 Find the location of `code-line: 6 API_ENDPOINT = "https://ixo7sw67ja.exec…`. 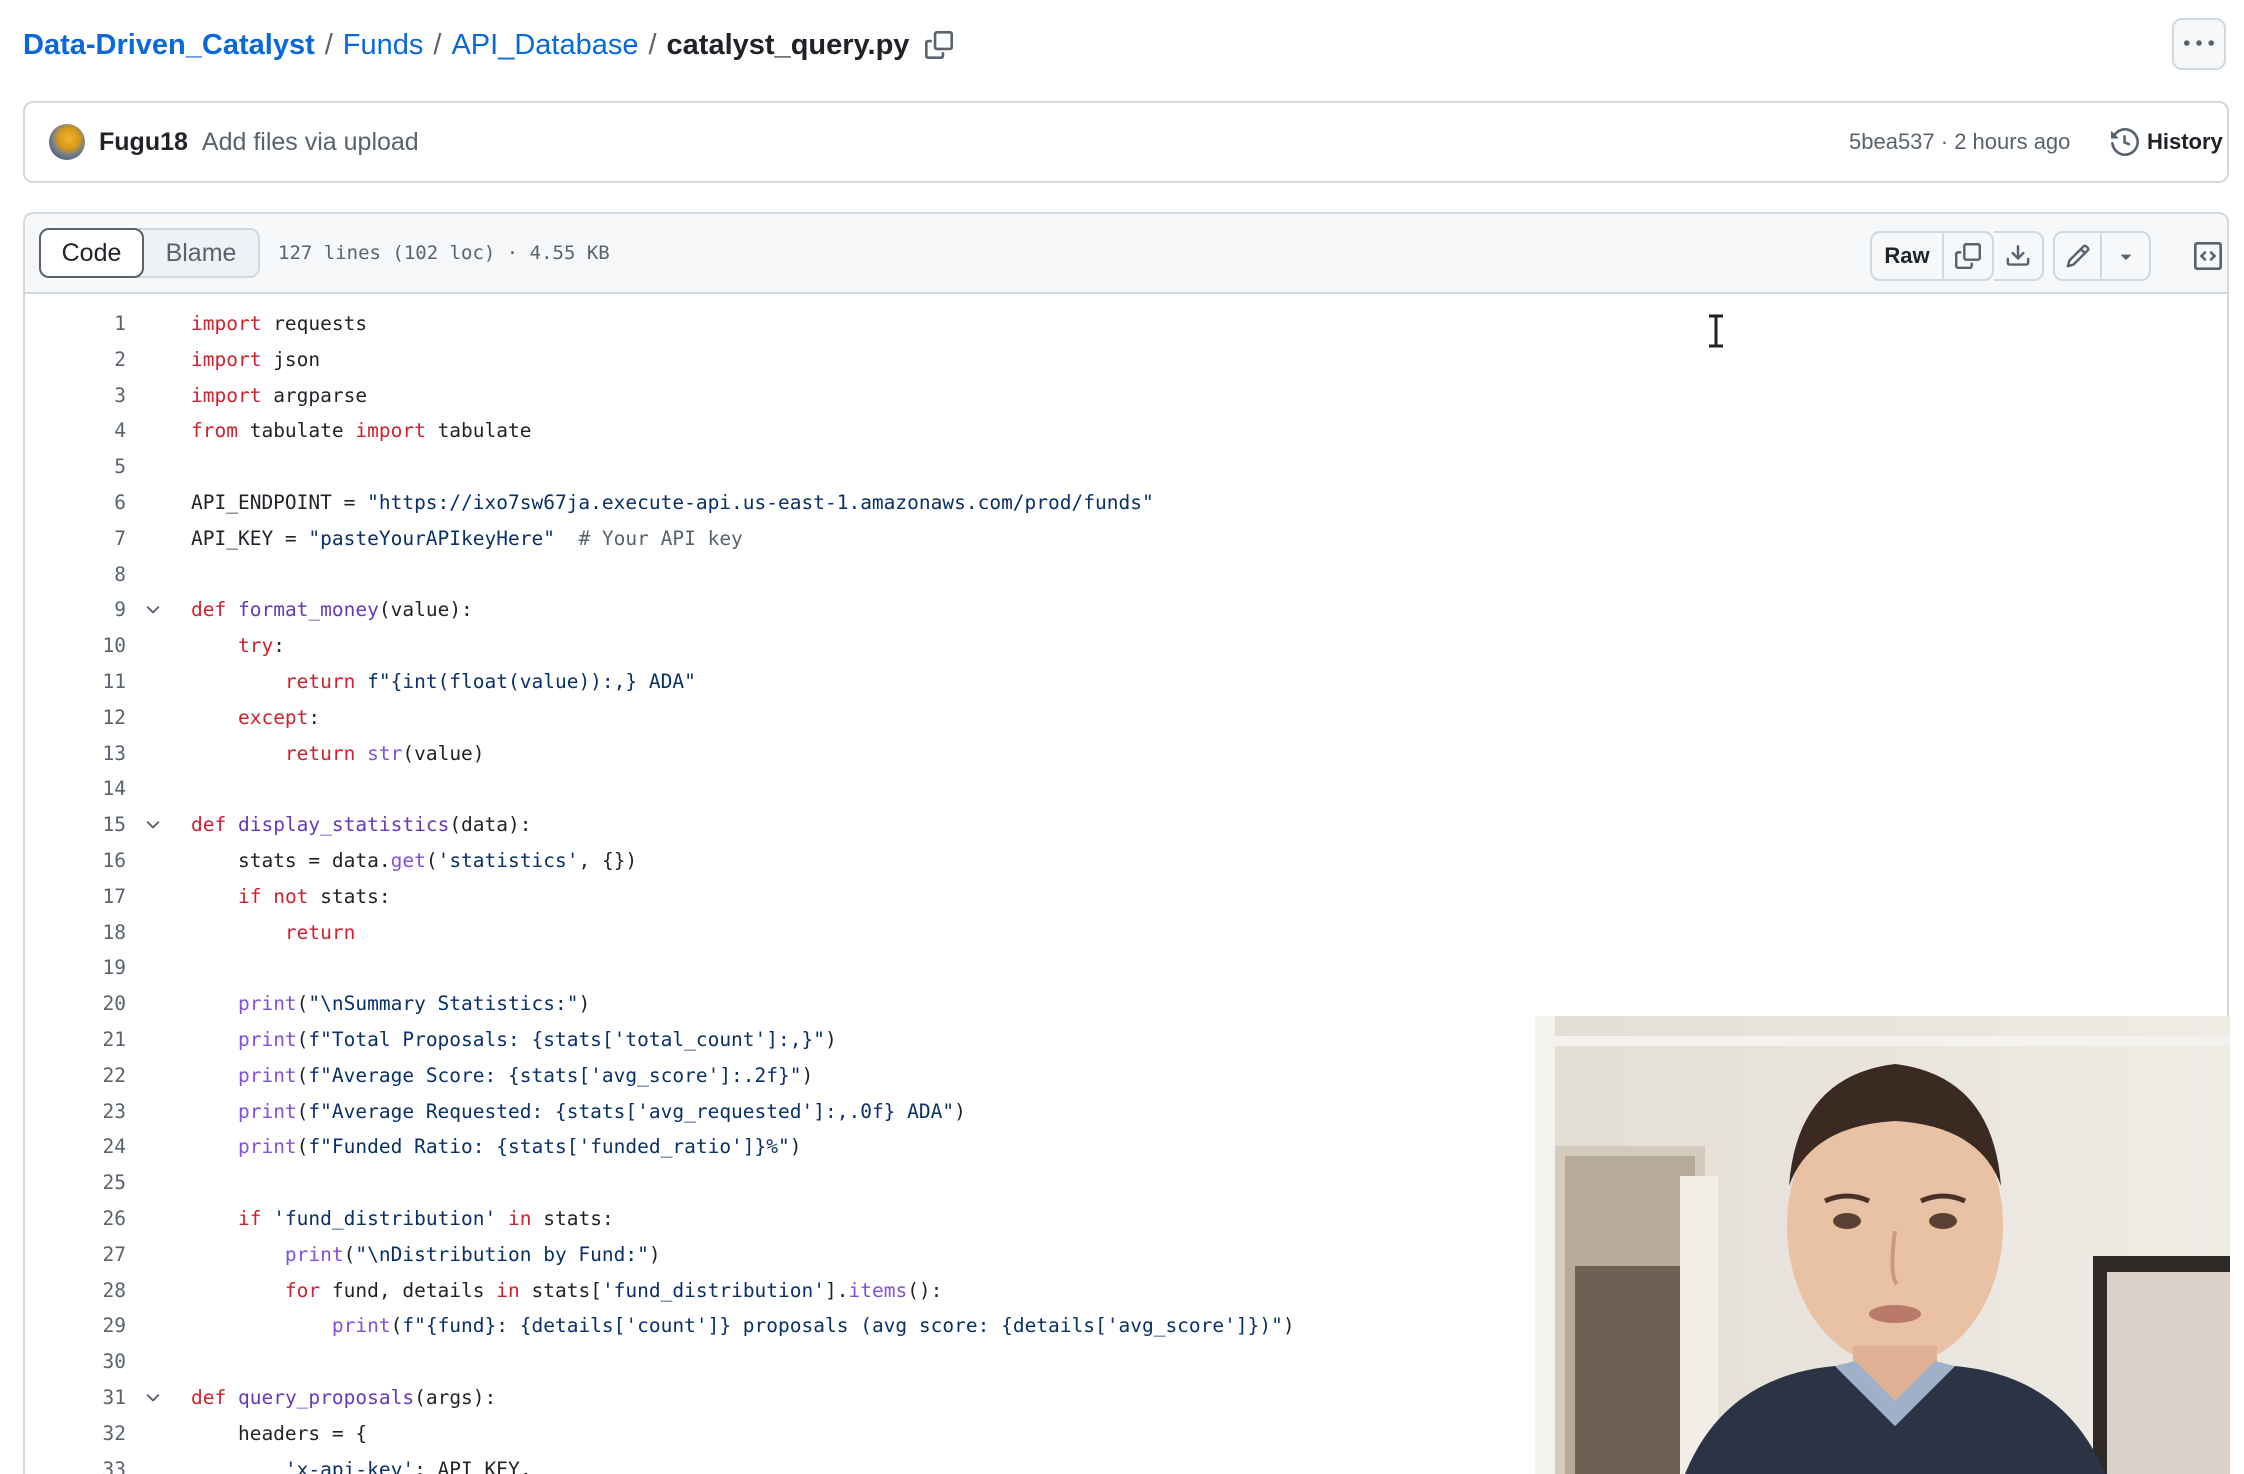

code-line: 6 API_ENDPOINT = "https://ixo7sw67ja.exec… is located at coordinates (1126, 503).